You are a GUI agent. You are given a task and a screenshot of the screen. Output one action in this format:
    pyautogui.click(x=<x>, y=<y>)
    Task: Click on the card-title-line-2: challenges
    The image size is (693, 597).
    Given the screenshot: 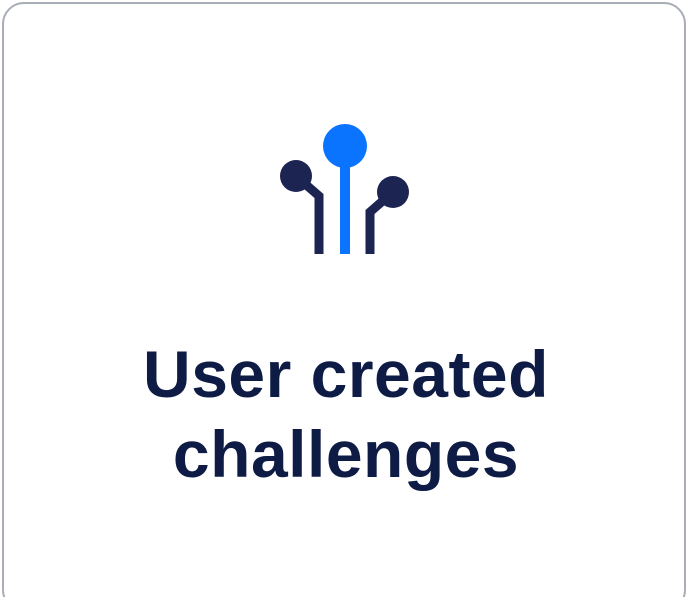 What is the action you would take?
    pyautogui.click(x=346, y=454)
    